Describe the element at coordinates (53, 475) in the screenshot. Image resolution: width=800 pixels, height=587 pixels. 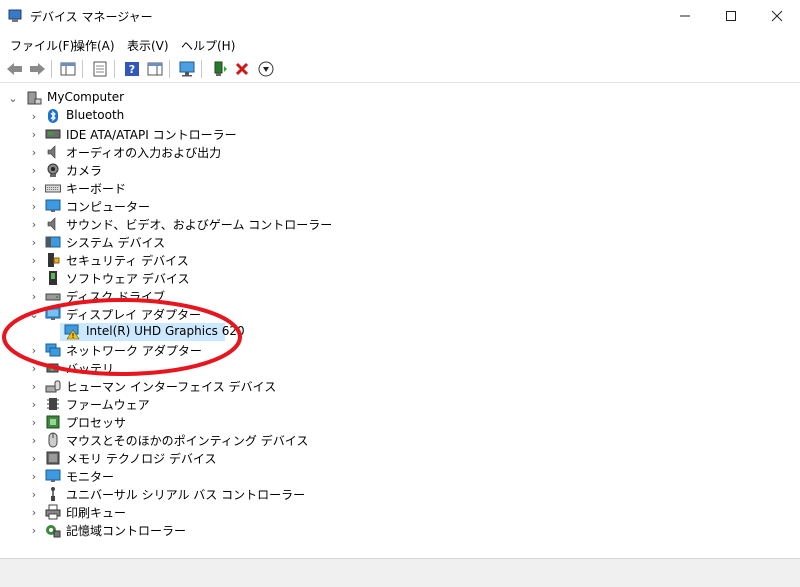
I see `monitor-icon` at that location.